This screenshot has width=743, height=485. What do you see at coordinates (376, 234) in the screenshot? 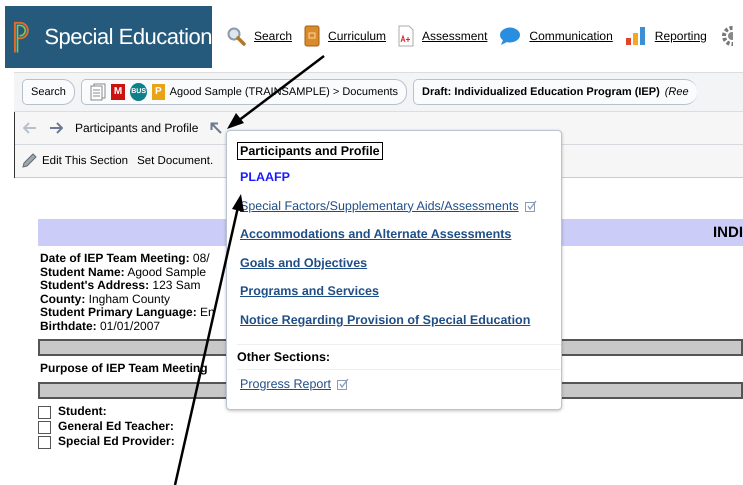
I see `menu-link: Accommodations and Alternate Assessments` at bounding box center [376, 234].